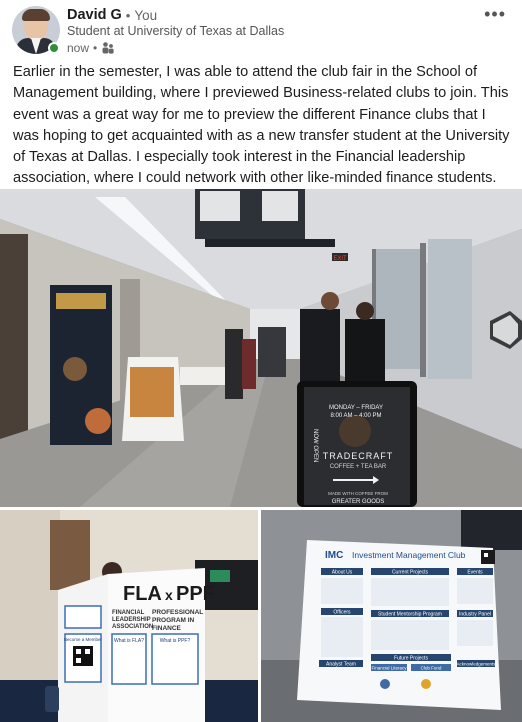  Describe the element at coordinates (108, 48) in the screenshot. I see `group-icon` at that location.